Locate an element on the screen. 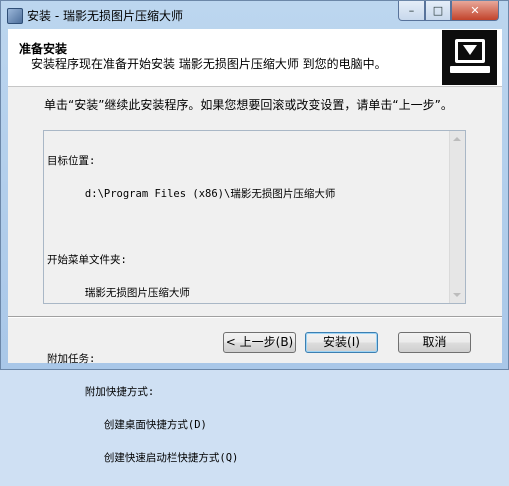 The width and height of the screenshot is (509, 486). memo-line: 附加快捷方式: is located at coordinates (101, 392).